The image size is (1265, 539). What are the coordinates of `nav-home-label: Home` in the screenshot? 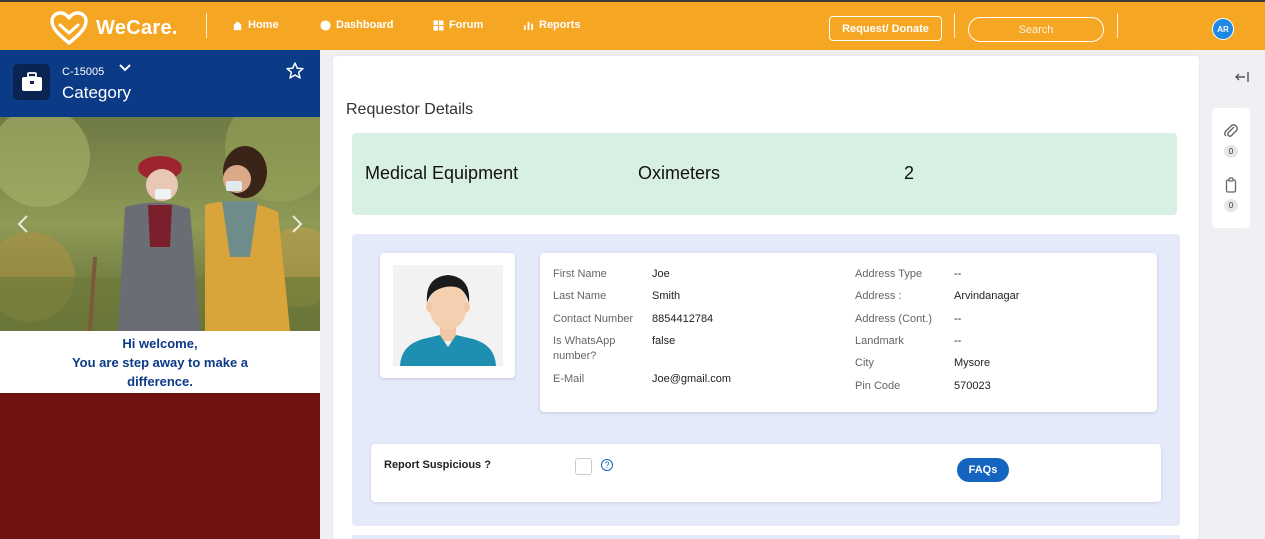 It's located at (263, 25).